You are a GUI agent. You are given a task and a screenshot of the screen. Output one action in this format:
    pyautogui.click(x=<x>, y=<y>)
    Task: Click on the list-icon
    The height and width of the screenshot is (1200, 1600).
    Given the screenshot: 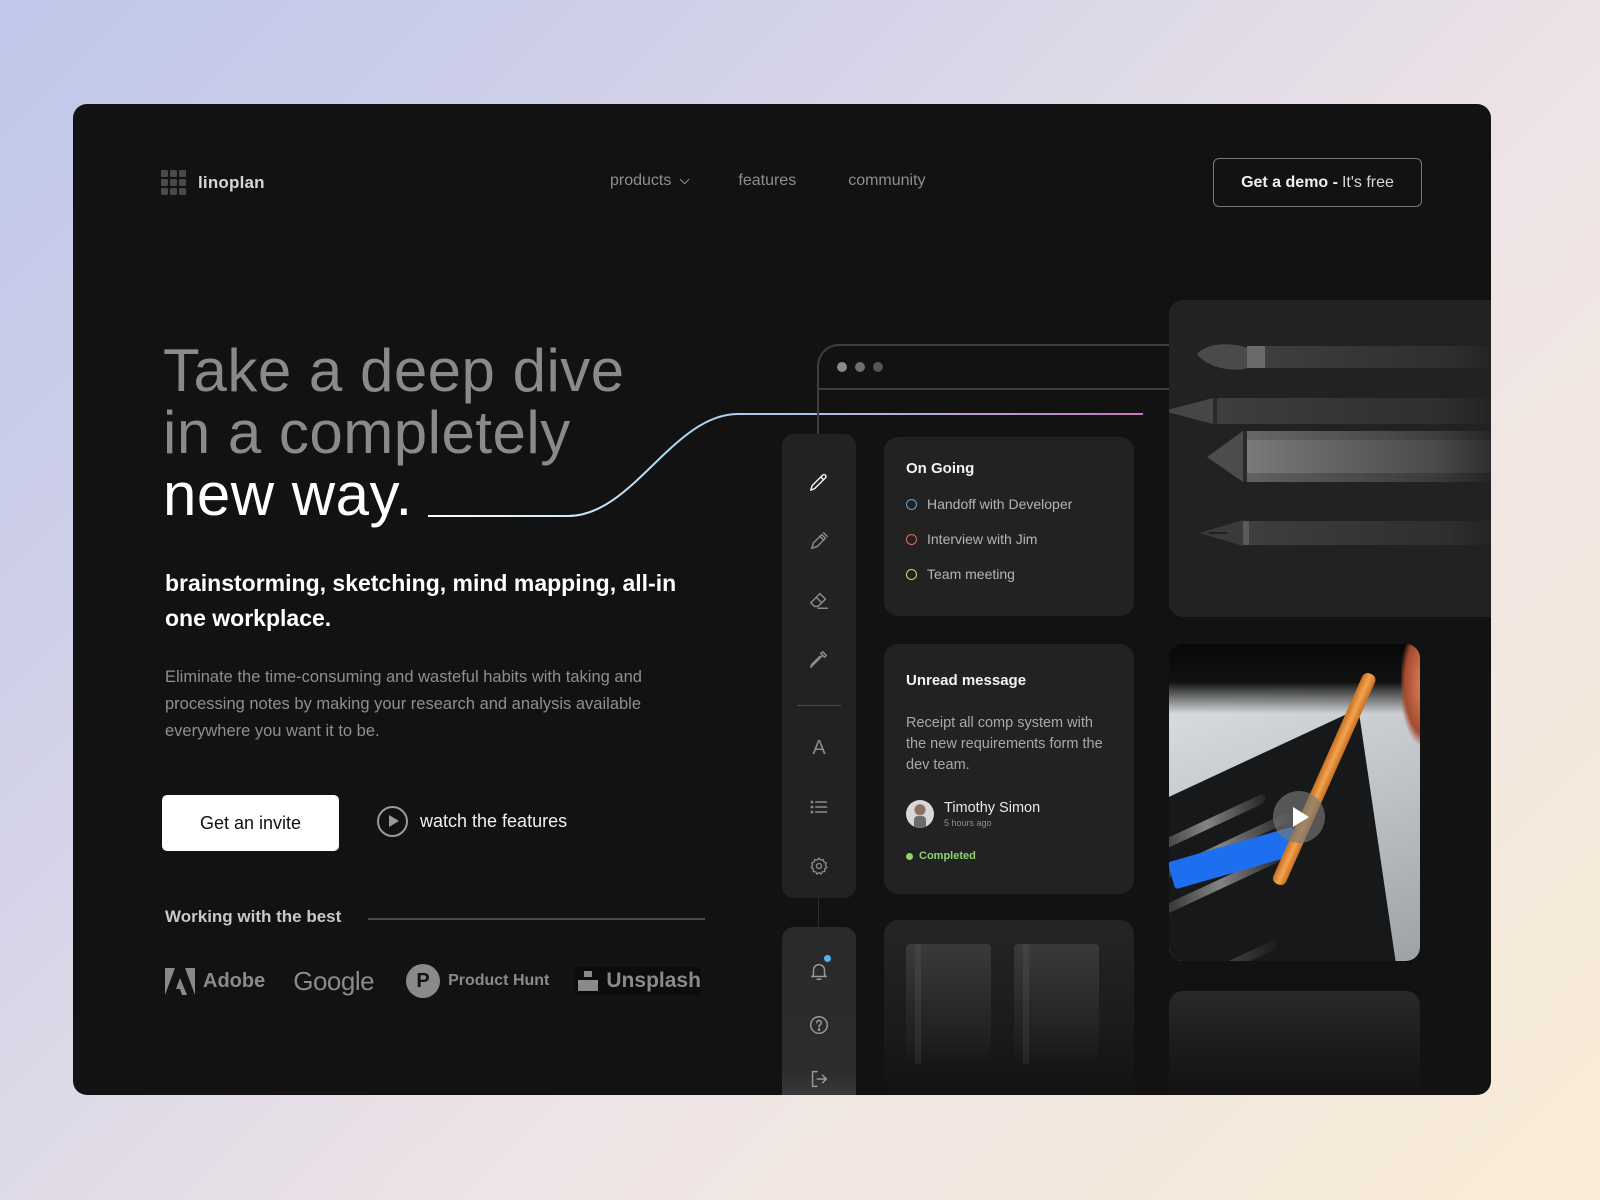 What is the action you would take?
    pyautogui.click(x=819, y=807)
    